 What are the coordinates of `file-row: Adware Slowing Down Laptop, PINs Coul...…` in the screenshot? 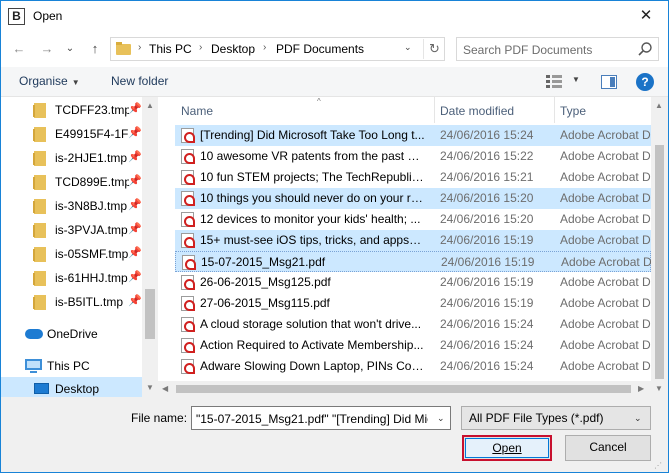 It's located at (413, 366).